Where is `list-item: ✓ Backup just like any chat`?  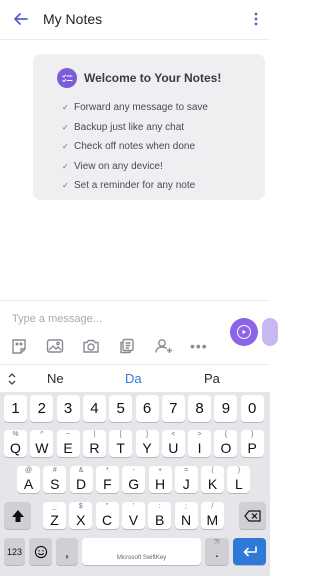
list-item: ✓ Backup just like any chat is located at coordinates (156, 128).